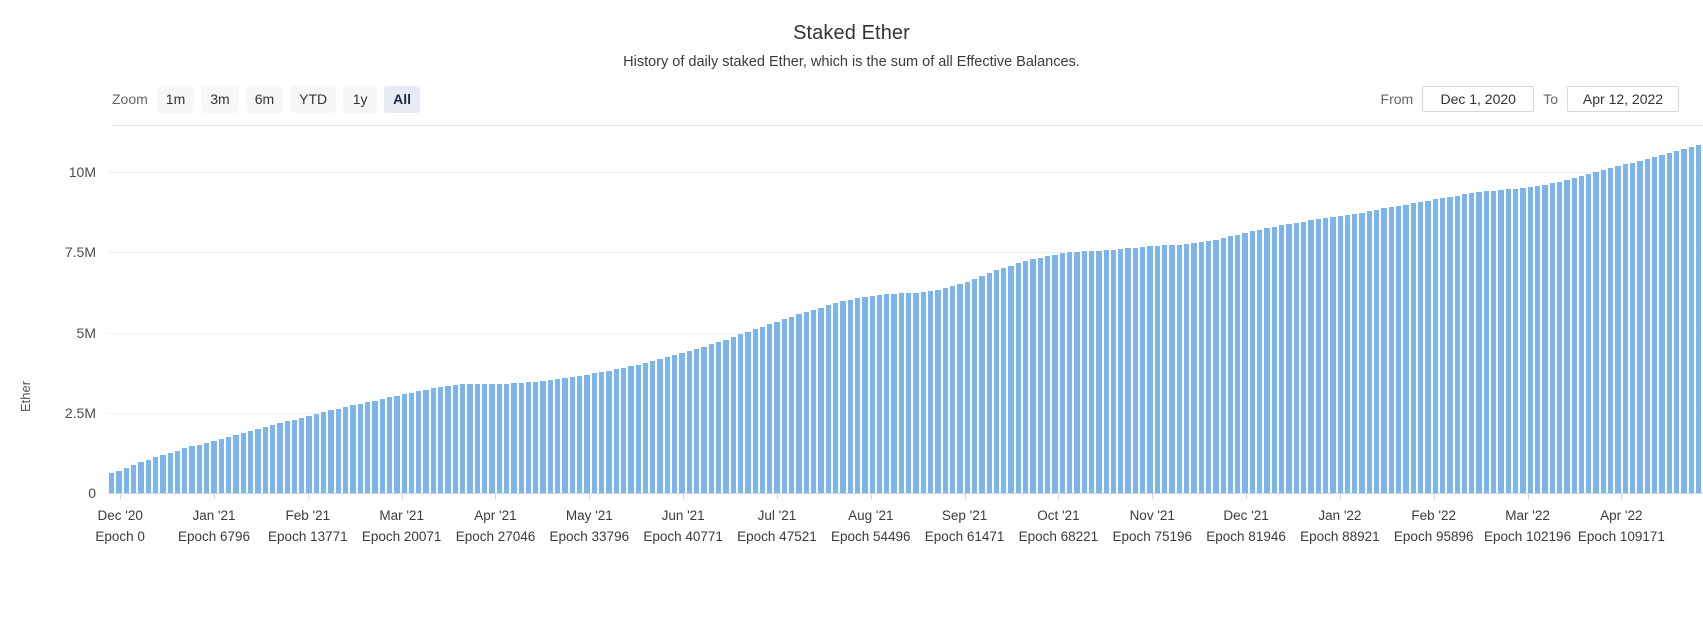 The image size is (1703, 637). I want to click on zoom-button-6m: 6m, so click(264, 99).